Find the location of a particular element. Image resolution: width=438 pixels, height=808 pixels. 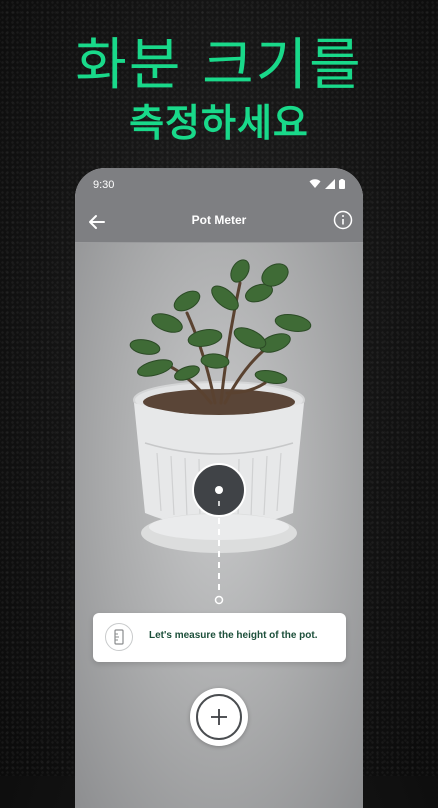

add-measurement-button is located at coordinates (219, 717).